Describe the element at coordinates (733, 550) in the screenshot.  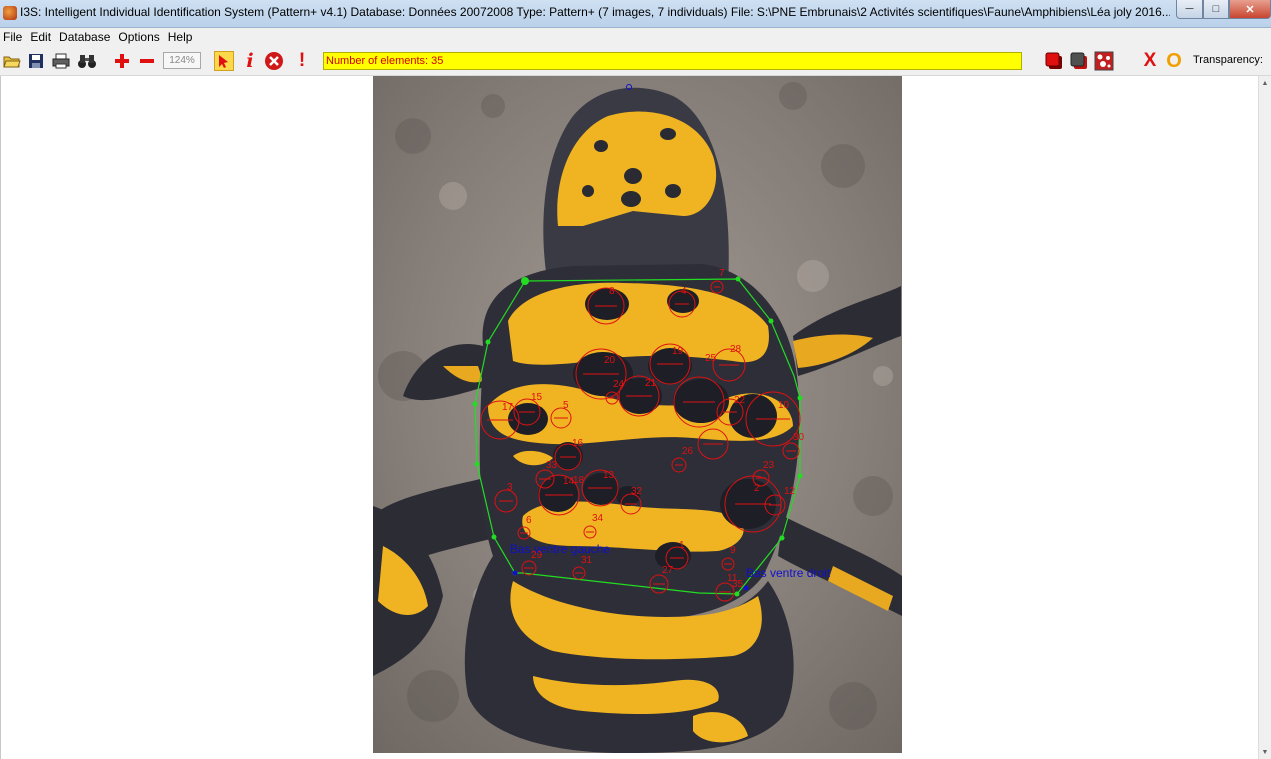
I see `svg-text: 9` at that location.